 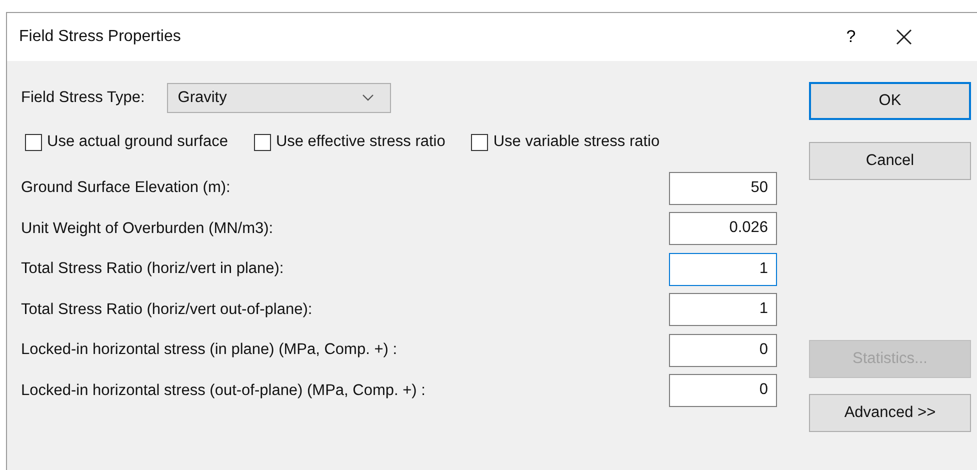 What do you see at coordinates (152, 269) in the screenshot?
I see `field-label: Total Stress Ratio (horiz/vert in plane):` at bounding box center [152, 269].